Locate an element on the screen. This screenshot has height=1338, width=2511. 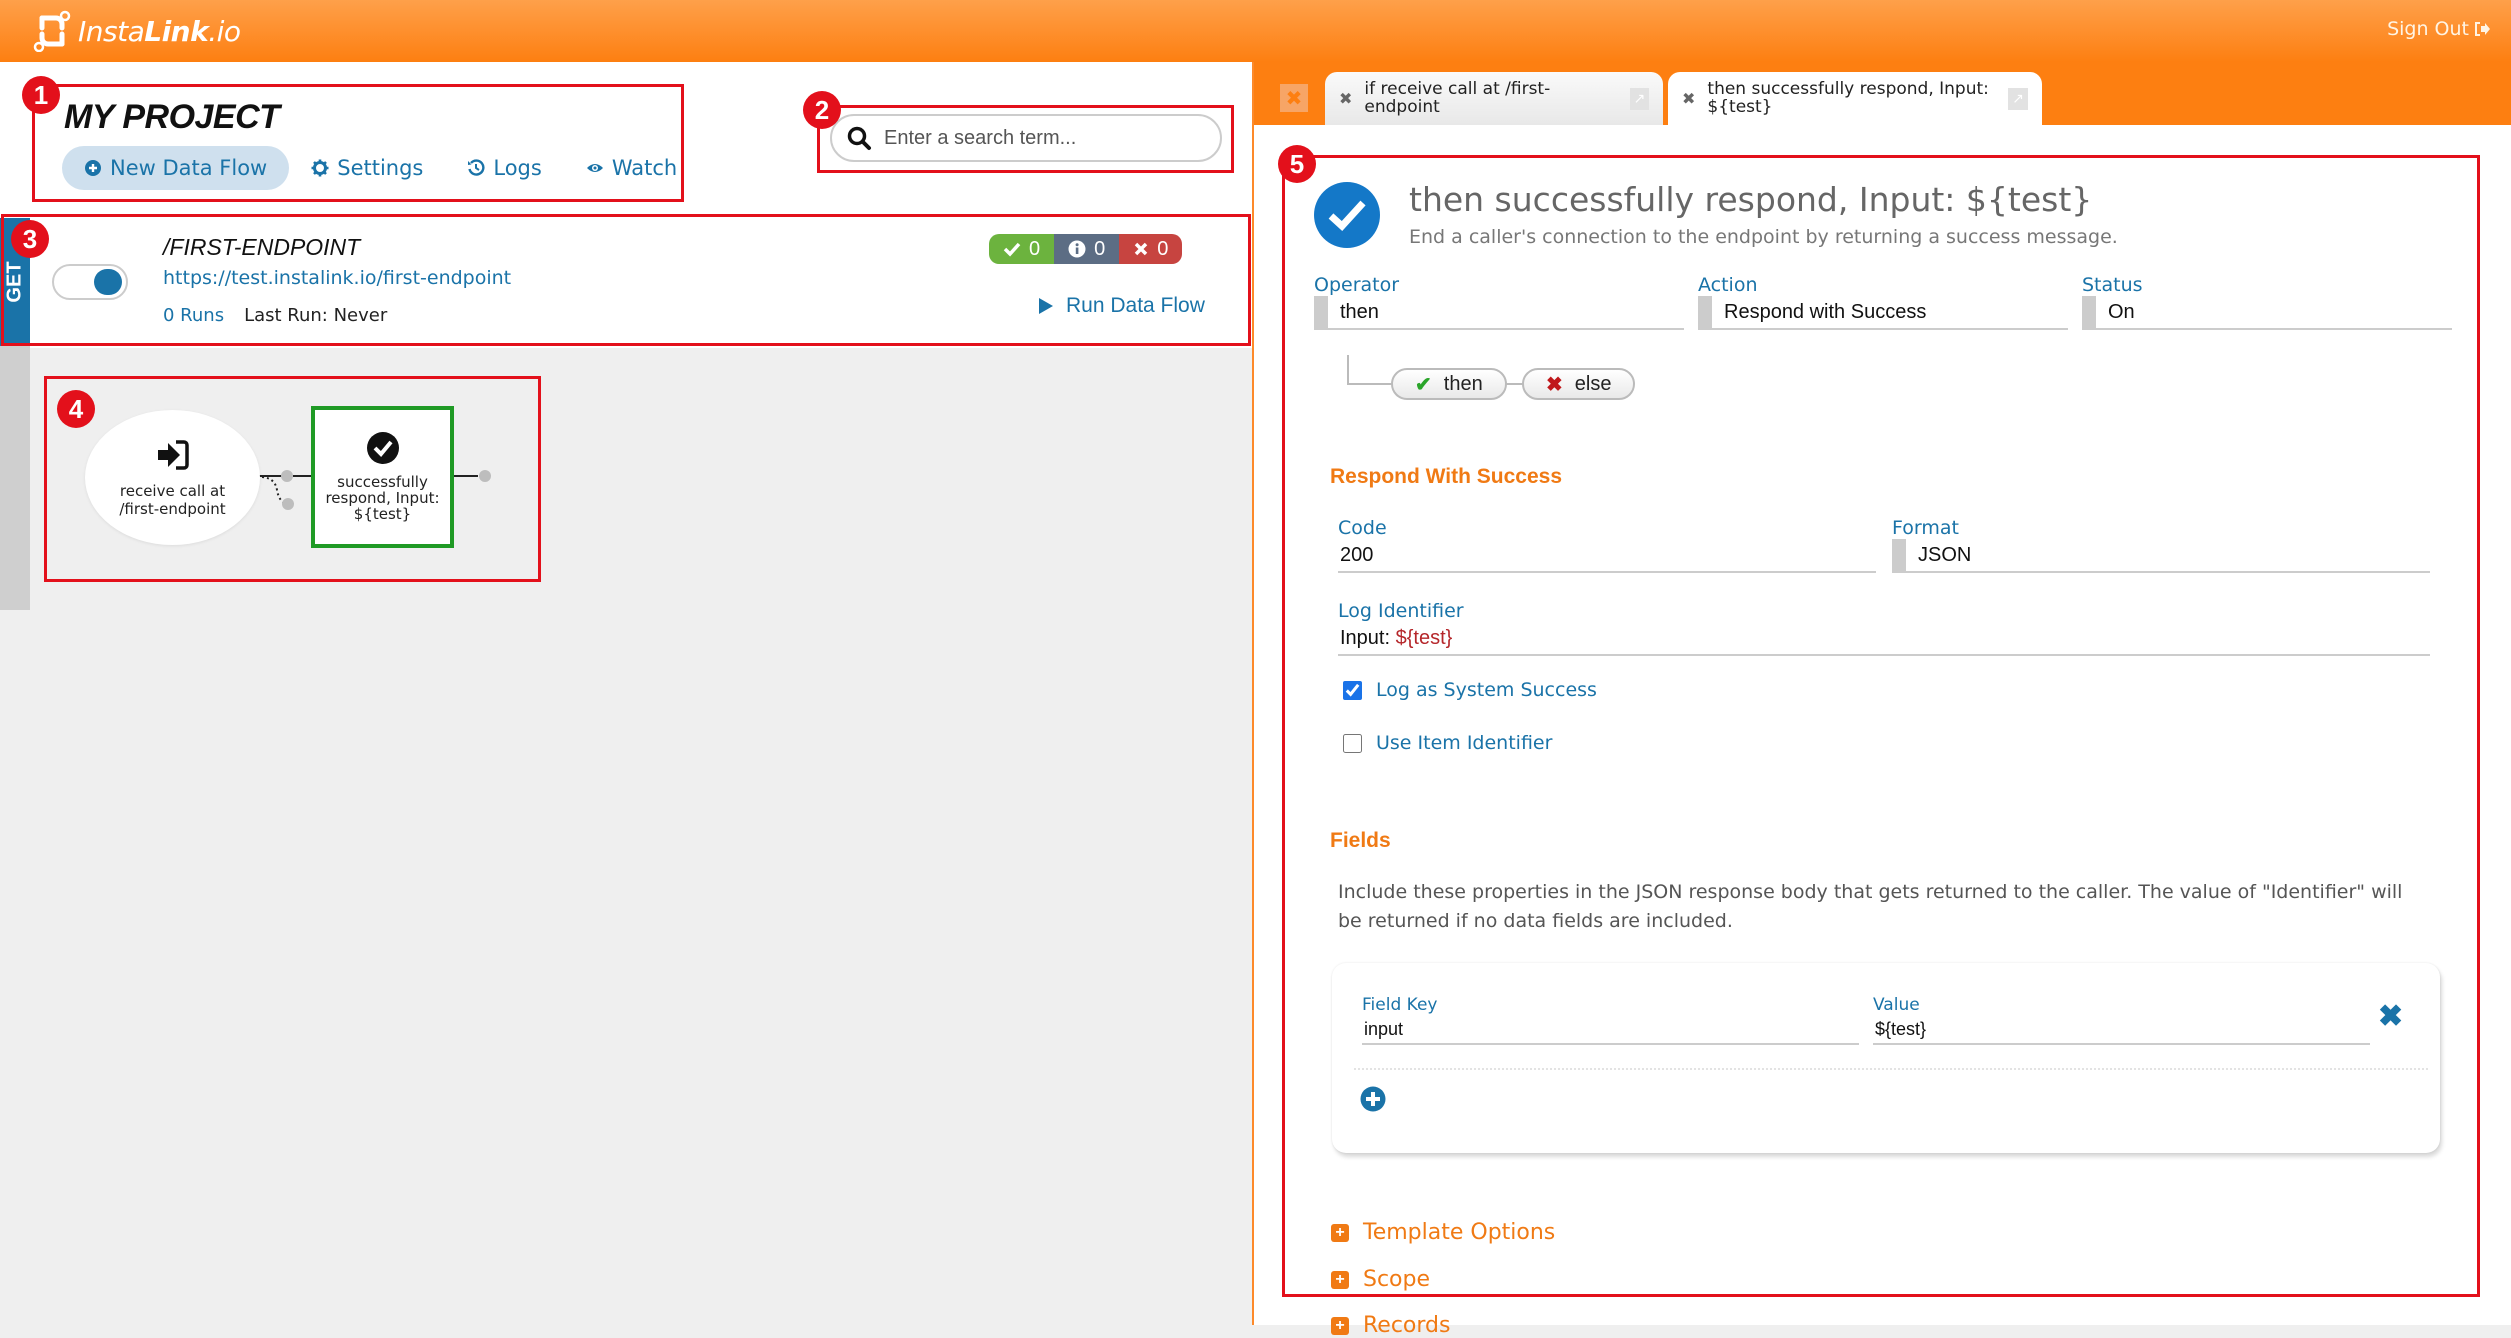
annotation-badge-2: 2 is located at coordinates (822, 110).